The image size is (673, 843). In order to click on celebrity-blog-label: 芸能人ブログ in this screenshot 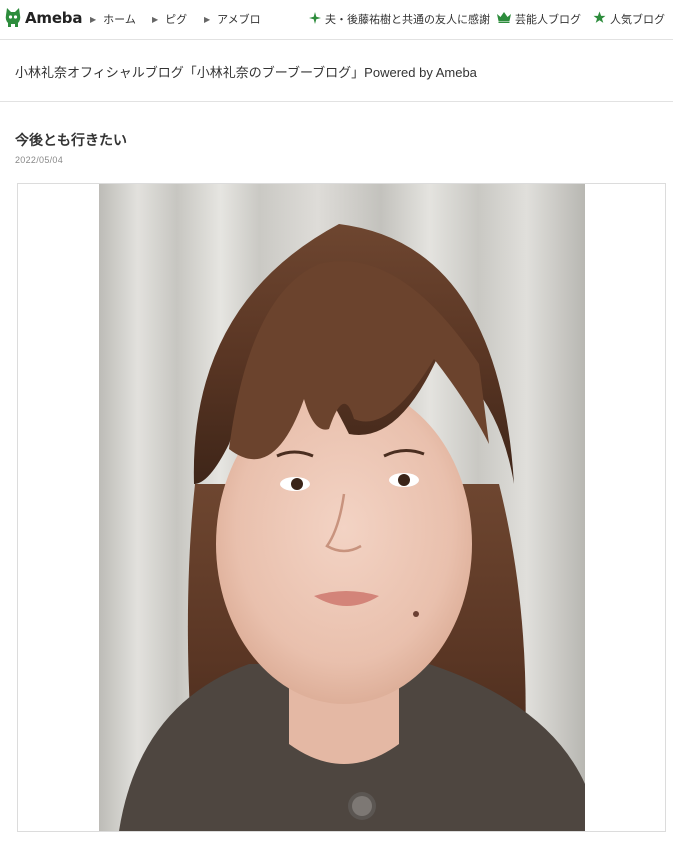, I will do `click(548, 20)`.